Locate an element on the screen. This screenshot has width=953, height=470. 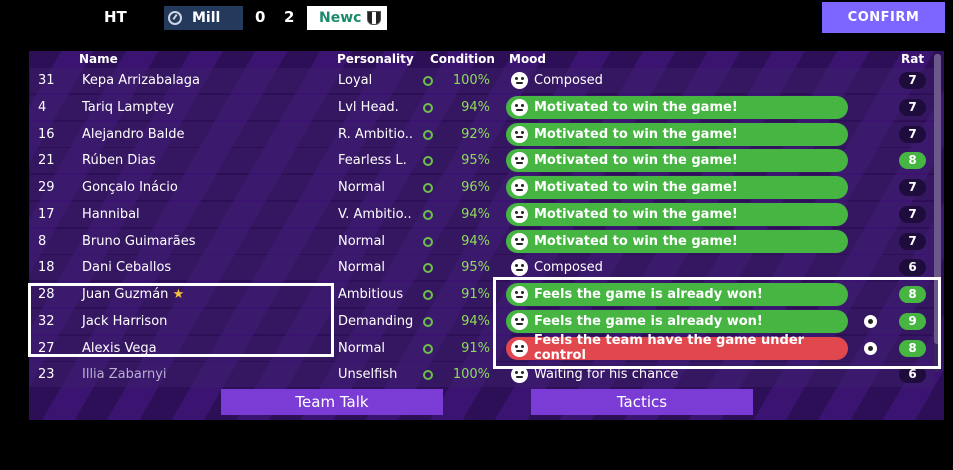
player-condition: 100% is located at coordinates (471, 375).